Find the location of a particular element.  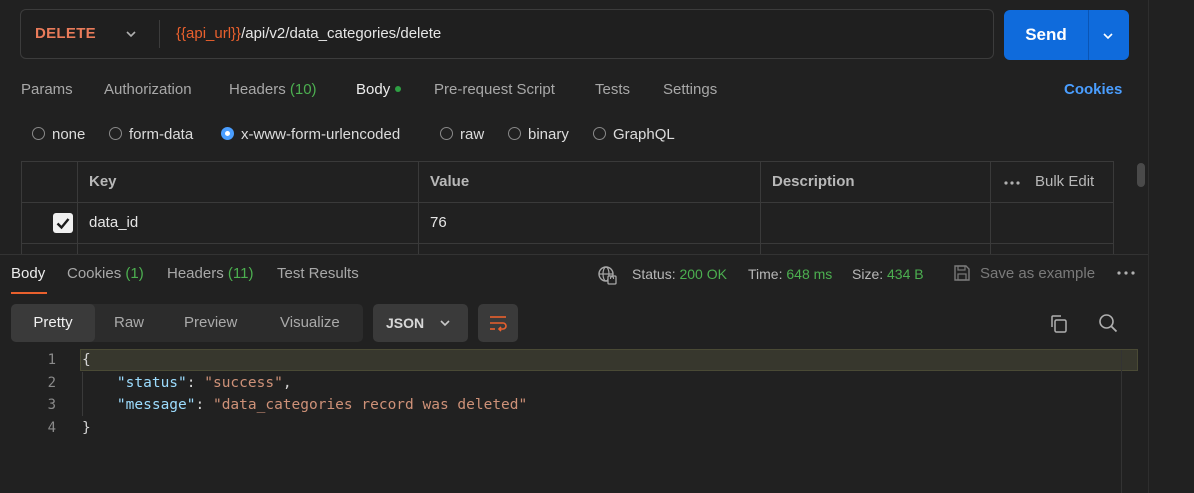

bulk-edit-button: Bulk Edit is located at coordinates (1064, 182).